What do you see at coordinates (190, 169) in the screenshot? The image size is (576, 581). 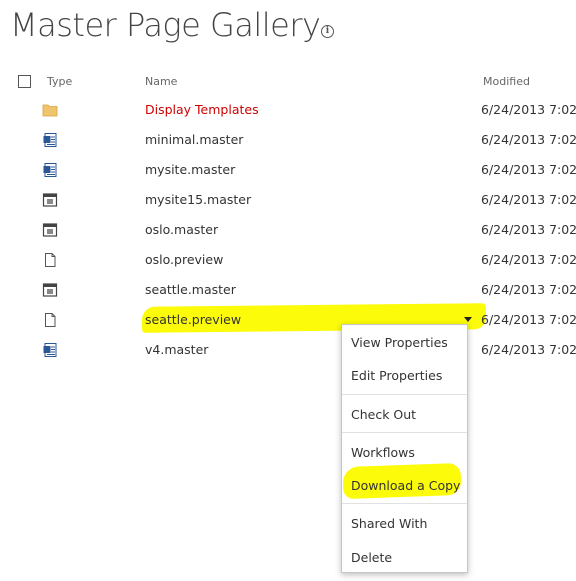 I see `file-name-link: mysite.master` at bounding box center [190, 169].